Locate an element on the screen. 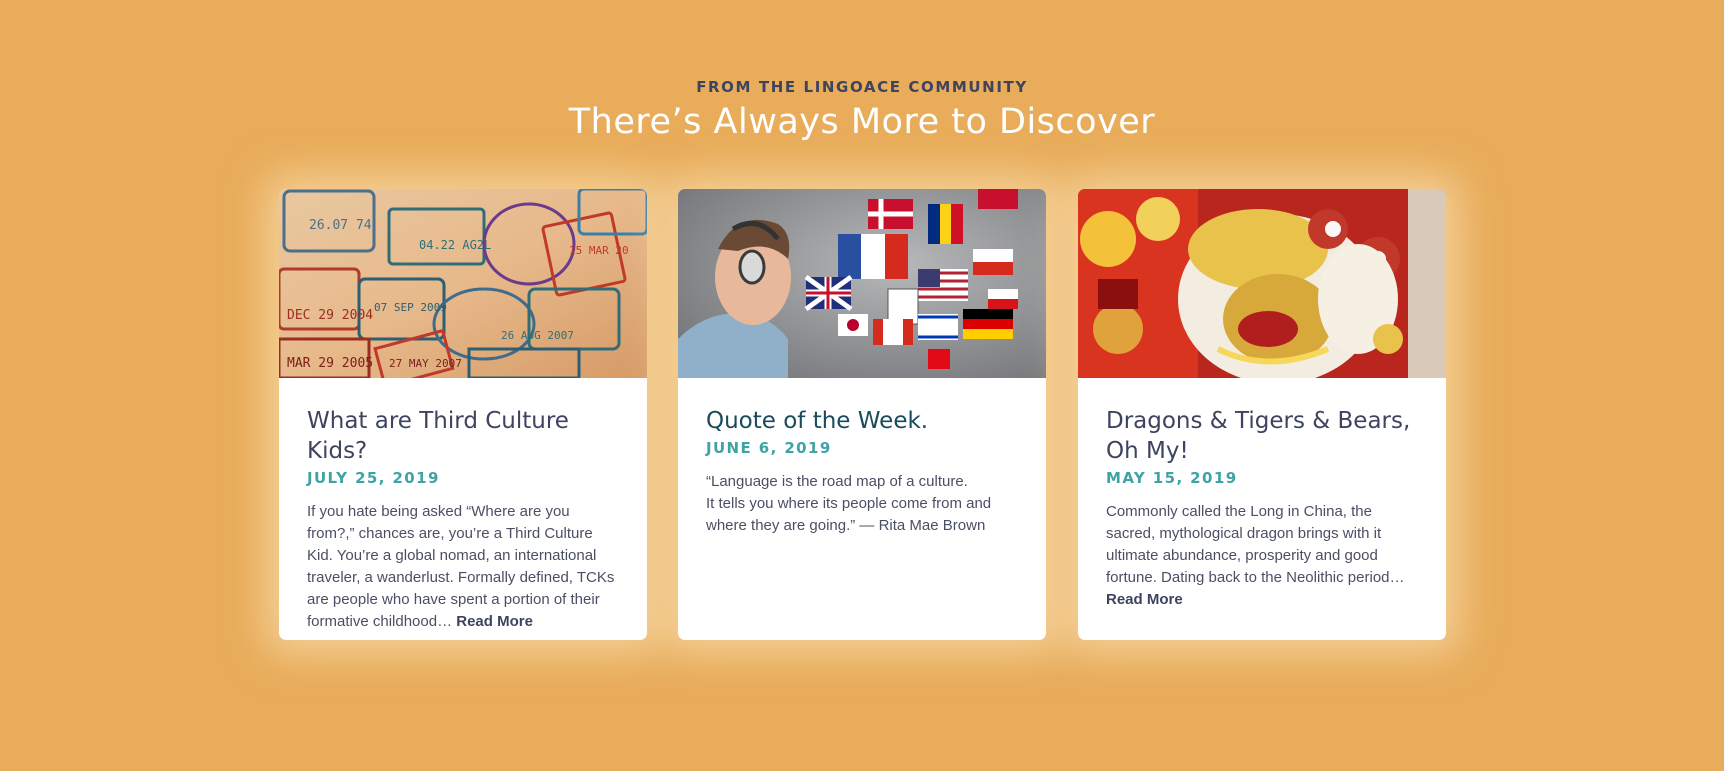  page-bottom-edge is located at coordinates (862, 774).